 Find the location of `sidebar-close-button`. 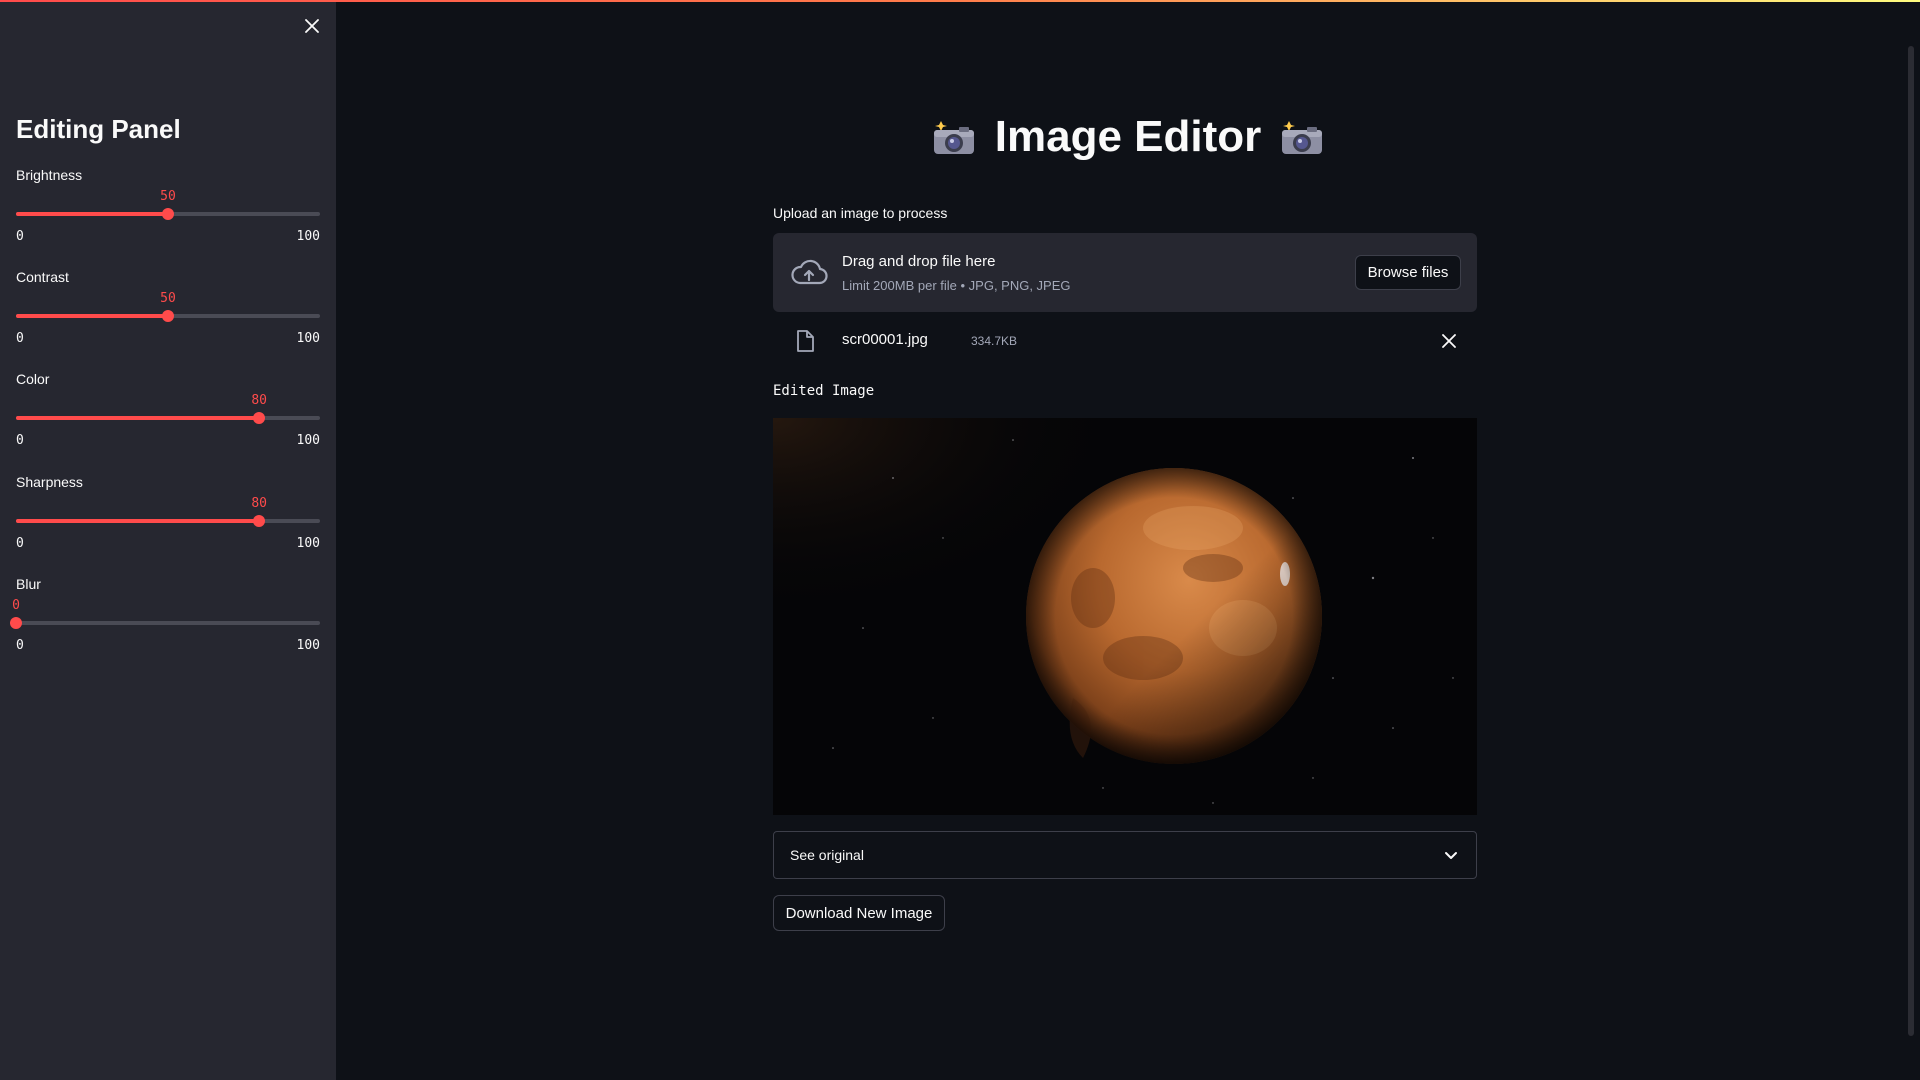

sidebar-close-button is located at coordinates (312, 26).